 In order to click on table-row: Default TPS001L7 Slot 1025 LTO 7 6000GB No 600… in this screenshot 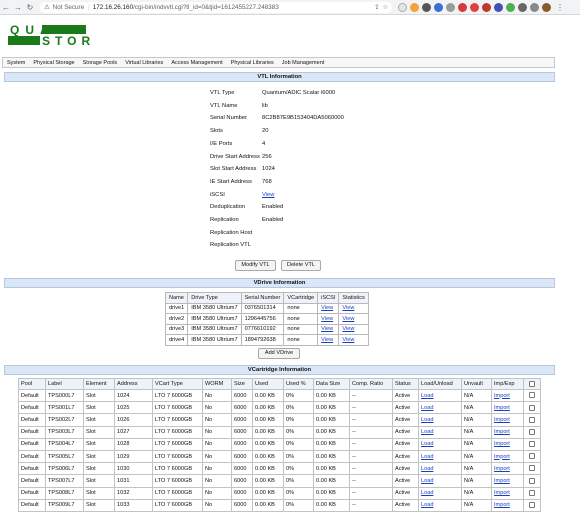, I will do `click(279, 408)`.